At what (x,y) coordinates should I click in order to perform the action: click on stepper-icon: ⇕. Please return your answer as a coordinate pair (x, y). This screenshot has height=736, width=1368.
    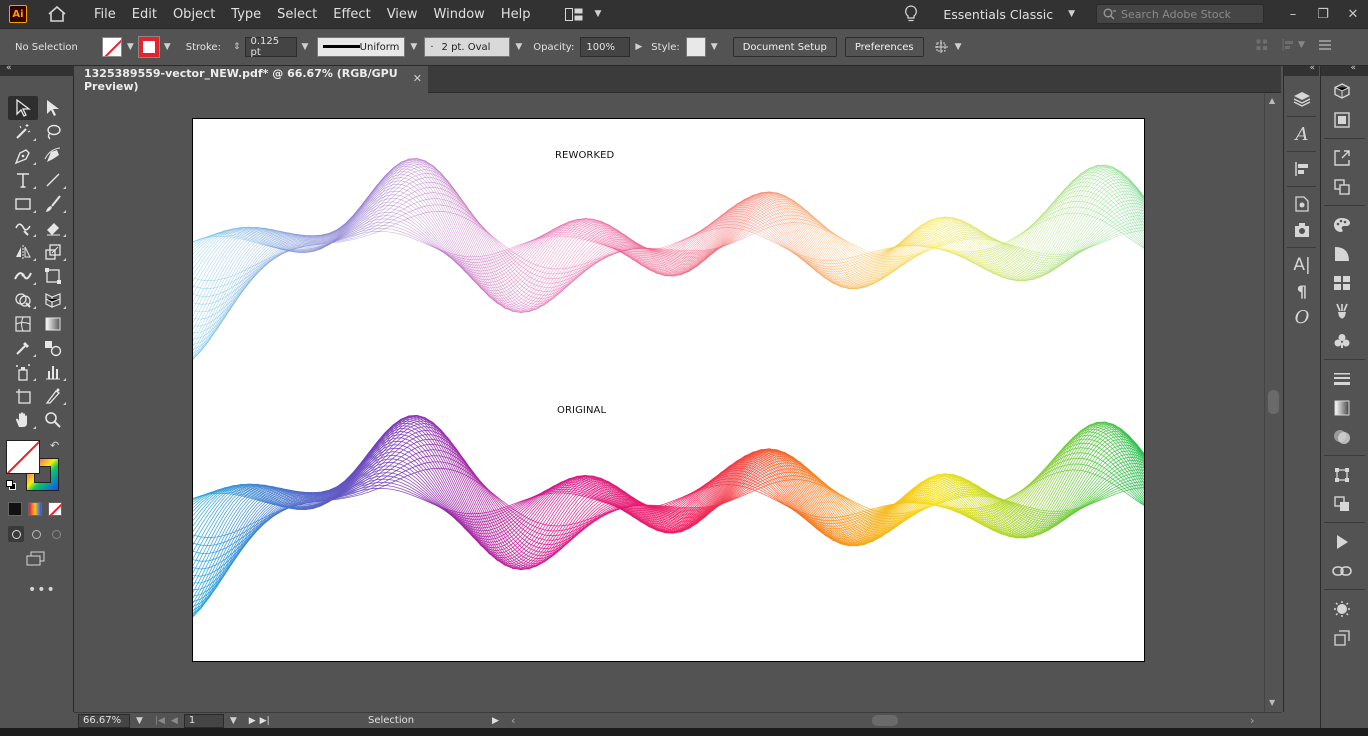
    Looking at the image, I should click on (237, 47).